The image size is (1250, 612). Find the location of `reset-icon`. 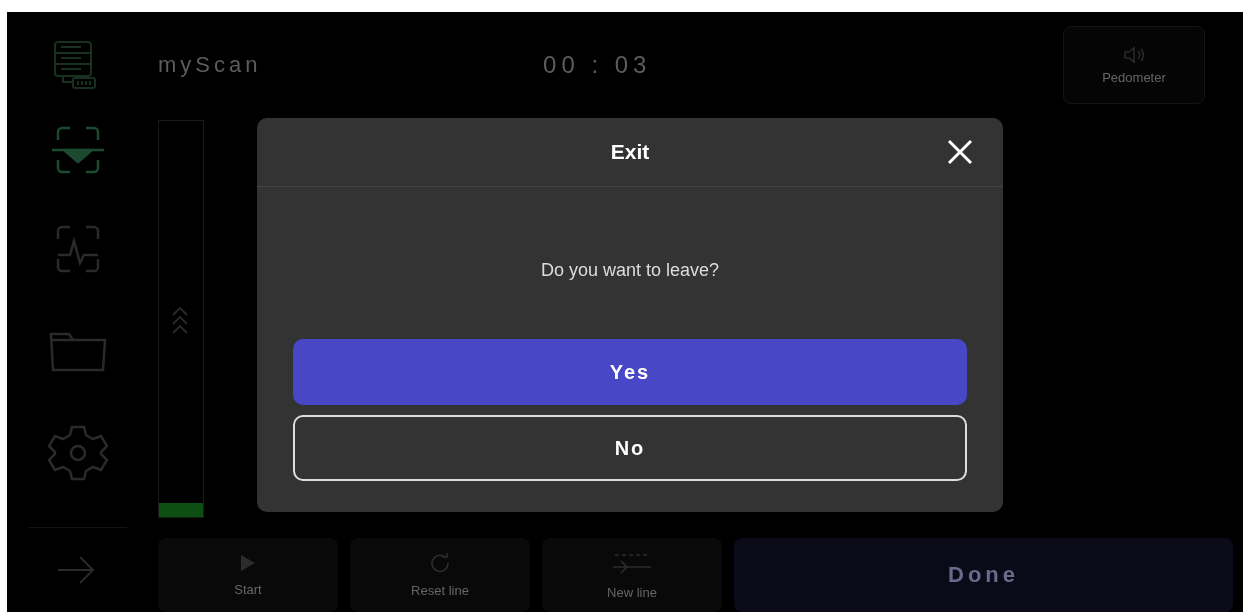

reset-icon is located at coordinates (440, 562).